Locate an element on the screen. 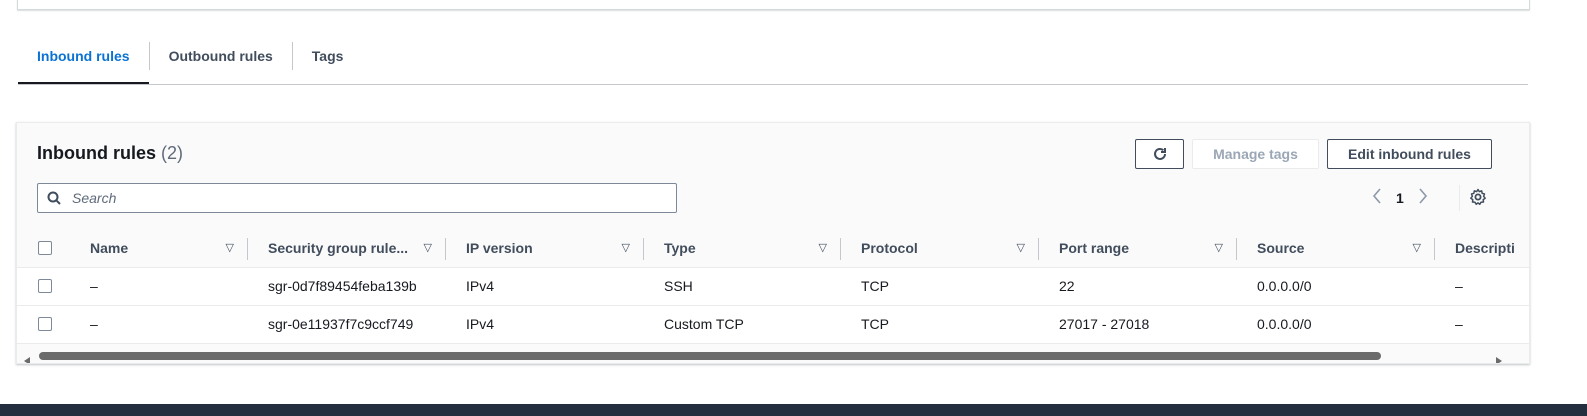  cell-rule-id: sgr-0e11937f7c9ccf749 is located at coordinates (347, 324).